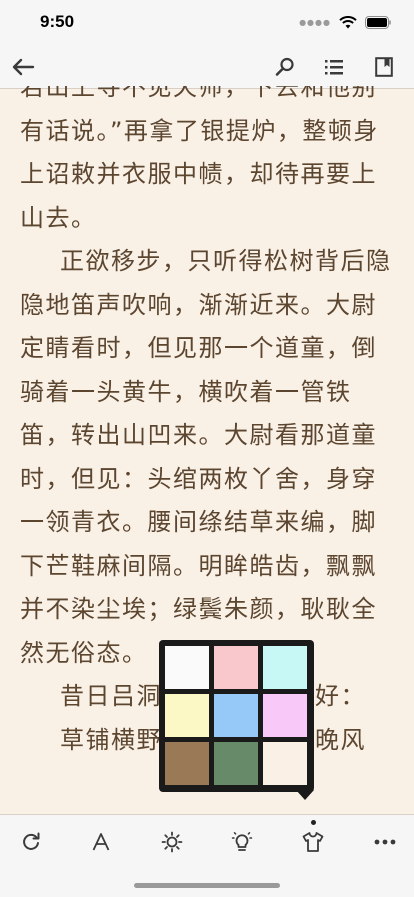 Image resolution: width=414 pixels, height=897 pixels. I want to click on active-indicator-dot, so click(313, 822).